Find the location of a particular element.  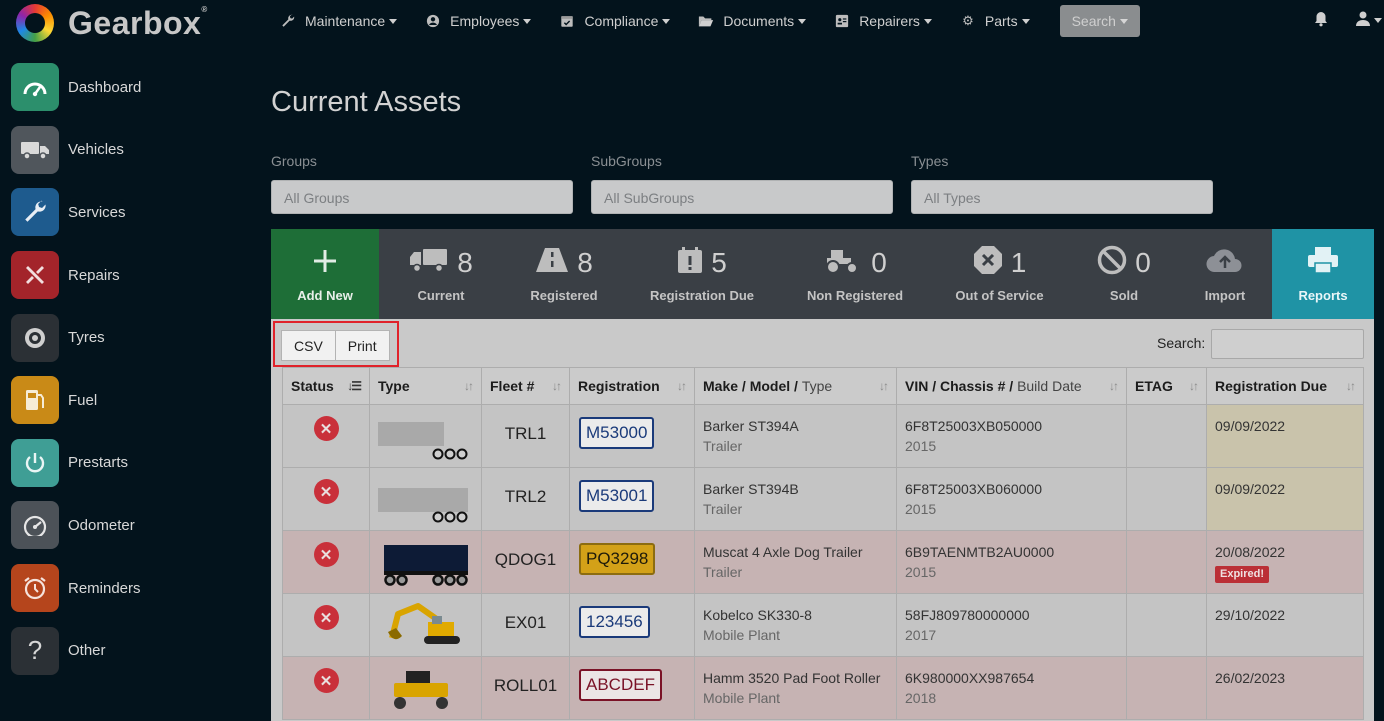

registration-due-cell: 26/02/2023 is located at coordinates (1285, 688).